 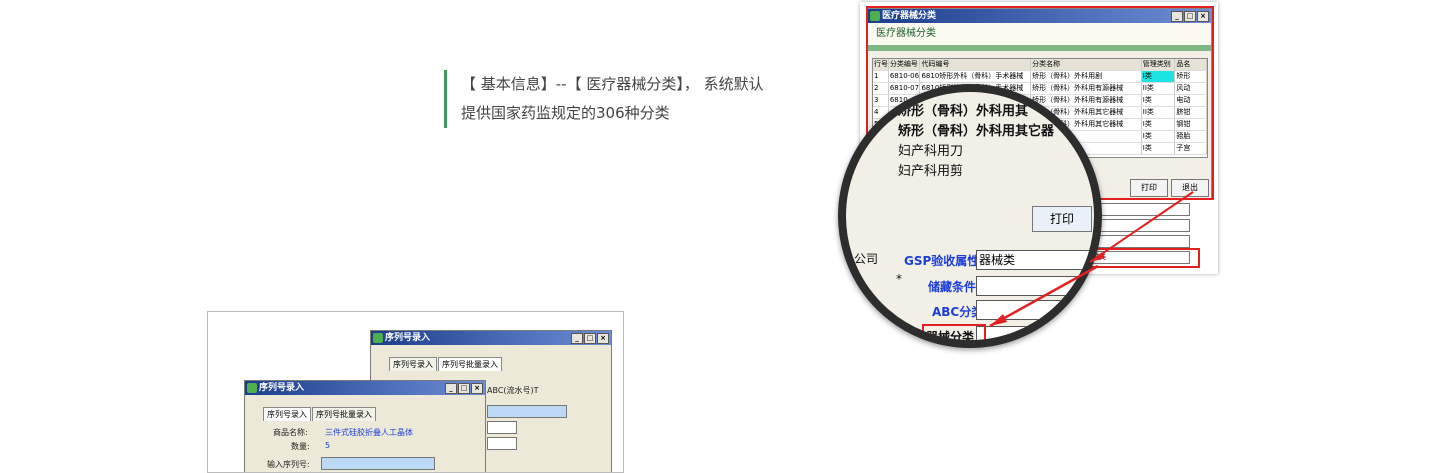 I want to click on back-title: 序列号录入, so click(x=408, y=338).